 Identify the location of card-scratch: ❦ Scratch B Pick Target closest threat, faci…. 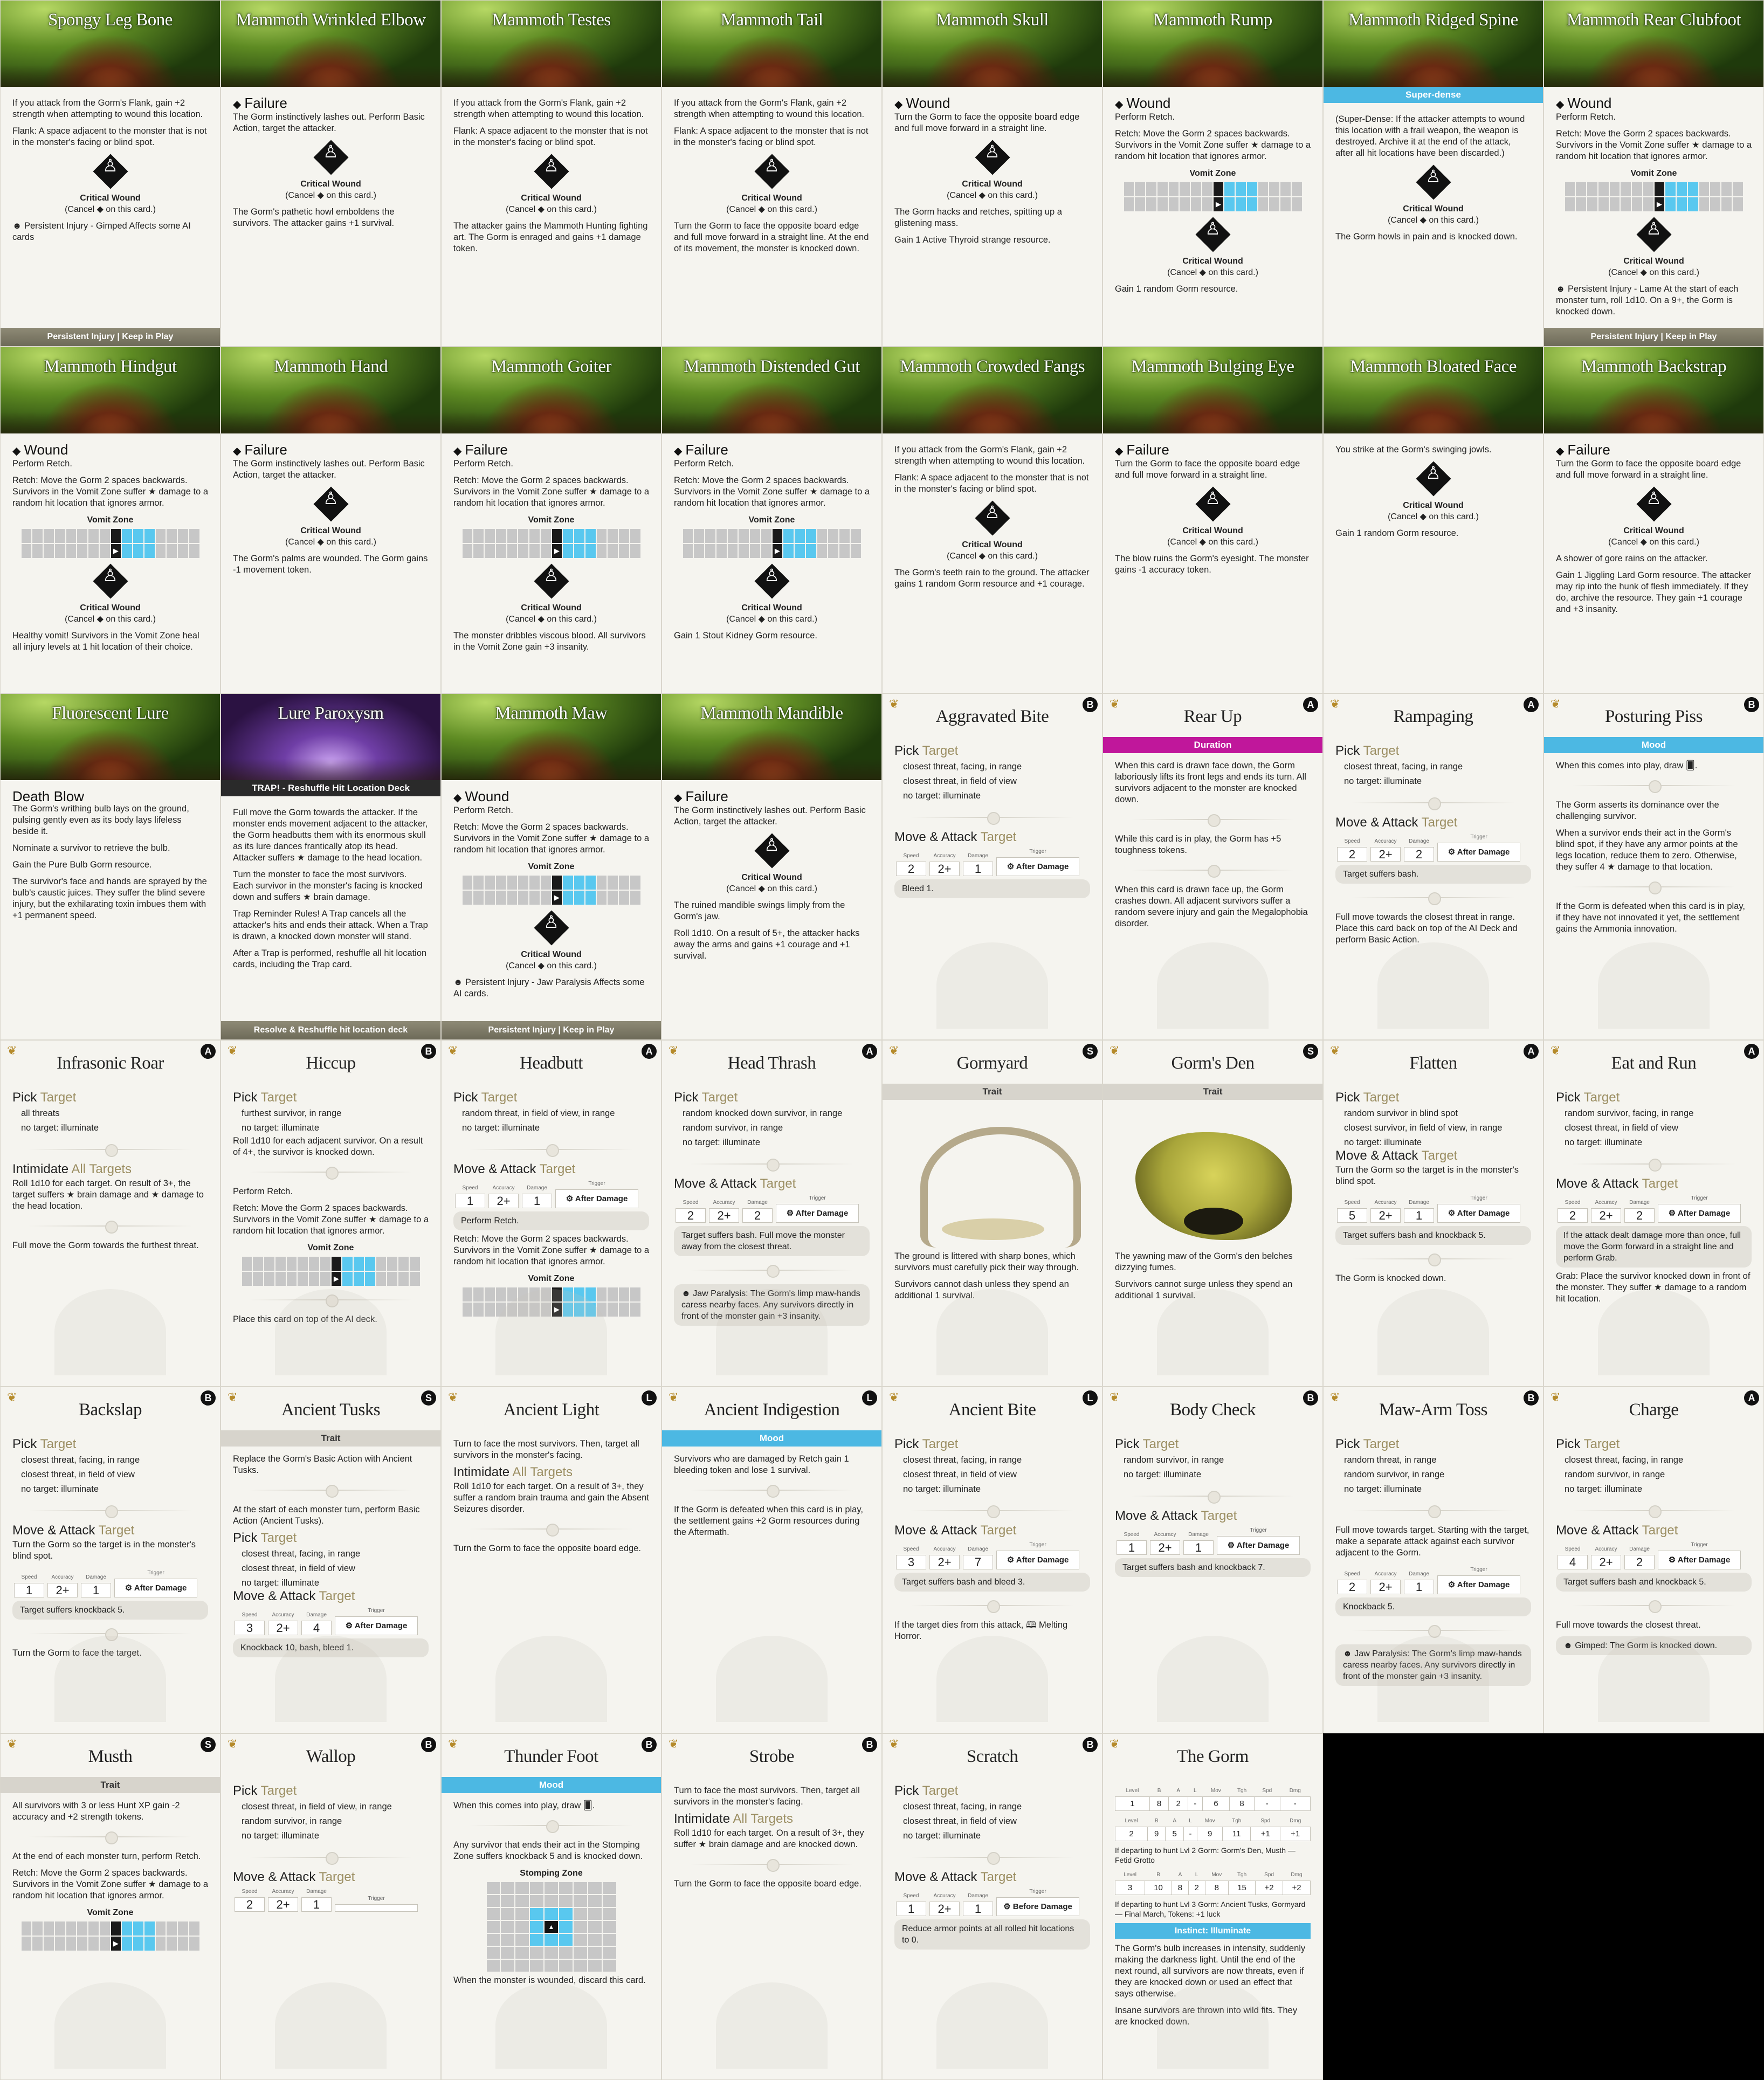
(992, 1906).